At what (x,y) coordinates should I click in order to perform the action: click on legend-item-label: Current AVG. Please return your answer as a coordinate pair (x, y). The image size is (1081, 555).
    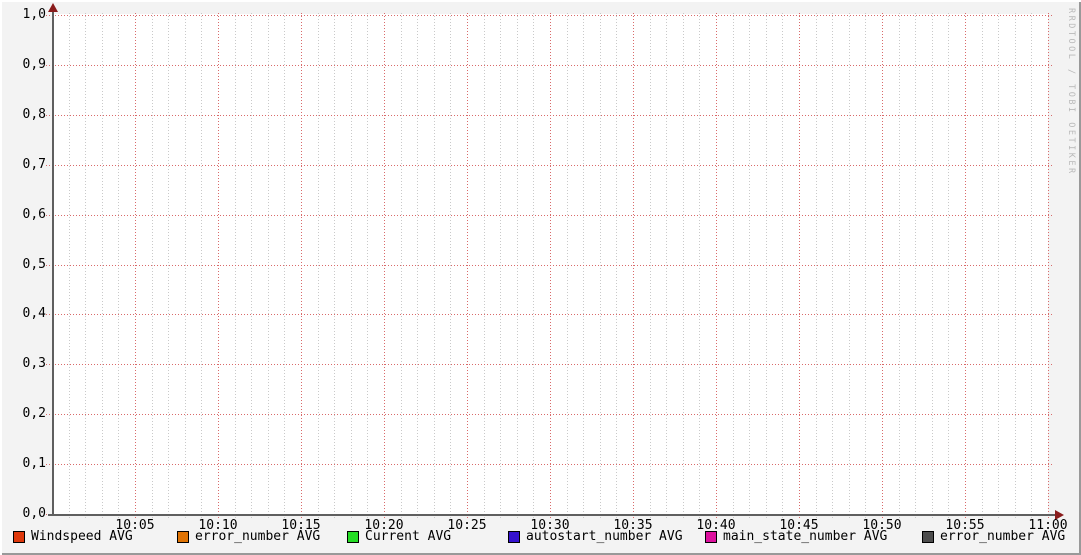
    Looking at the image, I should click on (408, 536).